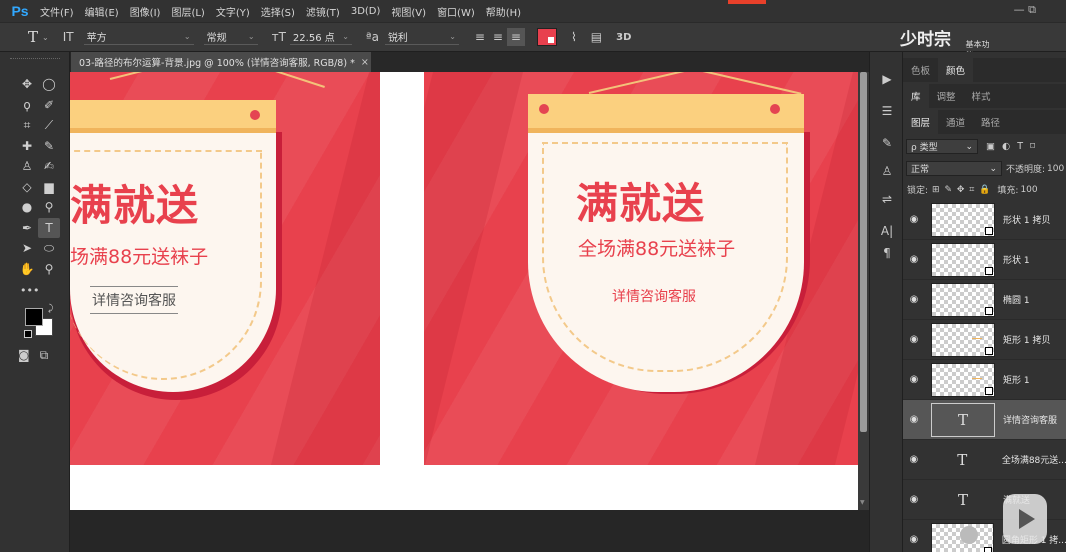  What do you see at coordinates (27, 228) in the screenshot?
I see `pen-tool-icon: ✒` at bounding box center [27, 228].